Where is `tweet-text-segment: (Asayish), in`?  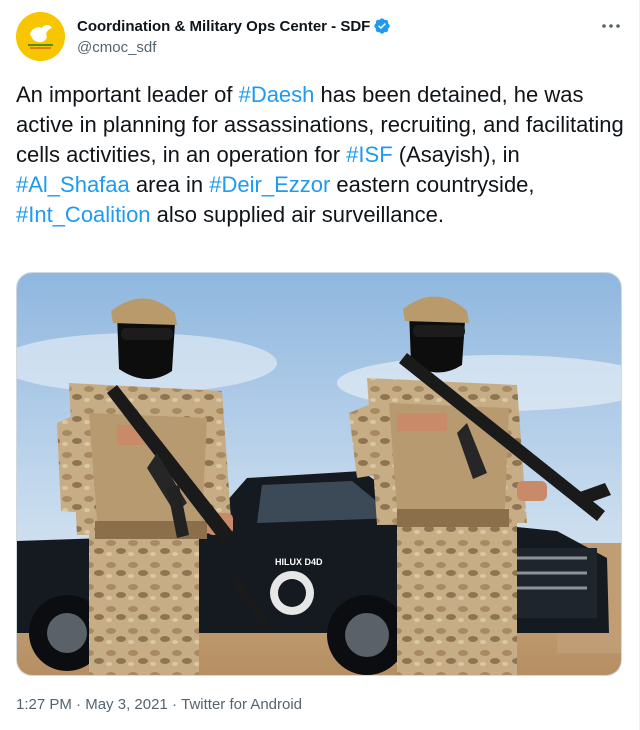 tweet-text-segment: (Asayish), in is located at coordinates (456, 154).